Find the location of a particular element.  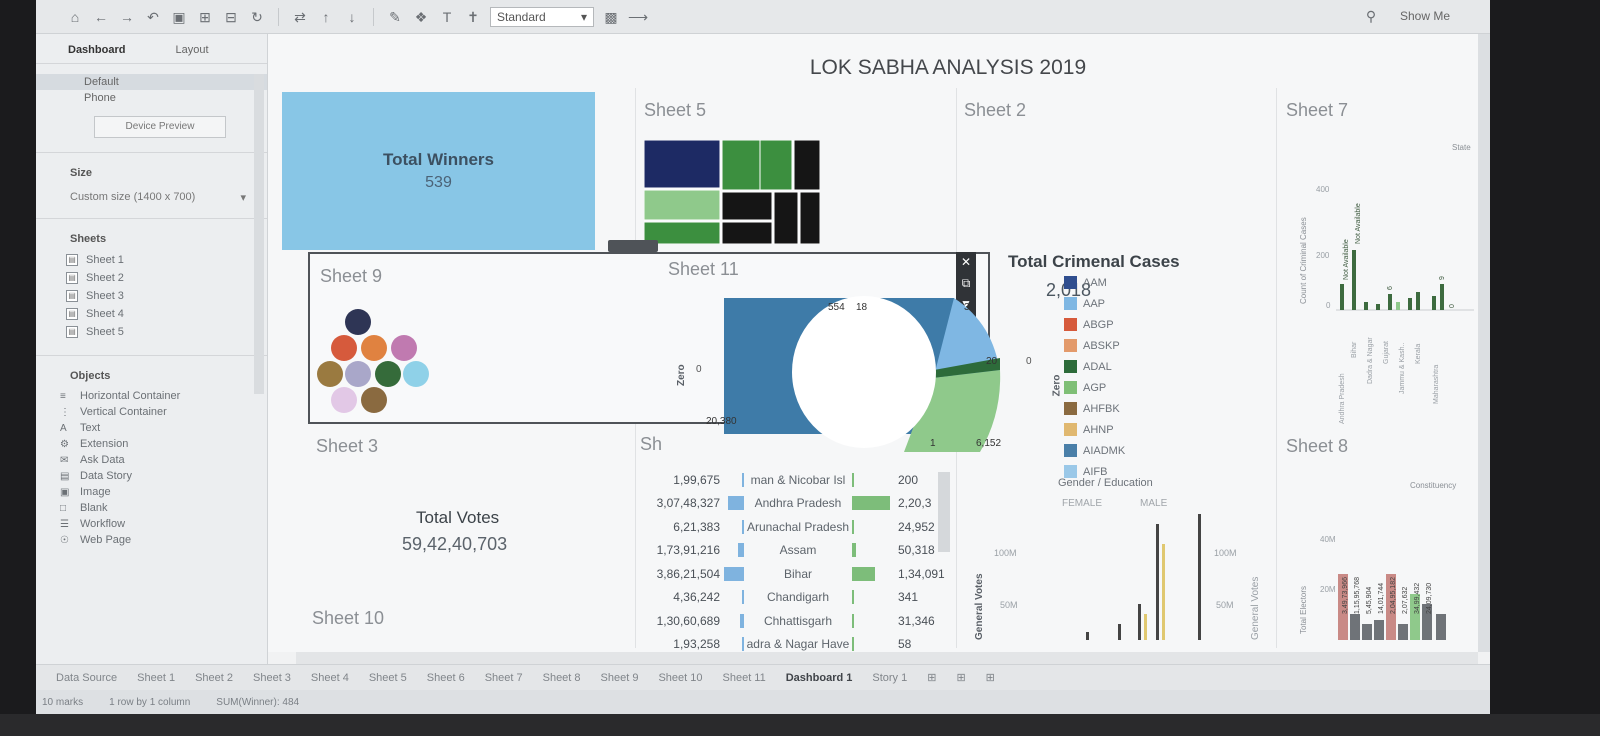

table-row: 3,07,48,327 Andhra Pradesh 2,20,3 is located at coordinates (802, 504).